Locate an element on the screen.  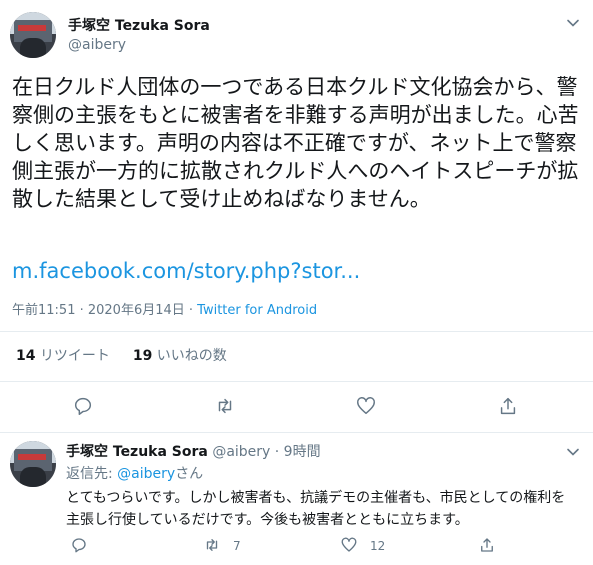
reply-author-name: 手塚空 Tezuka Sora is located at coordinates (137, 452).